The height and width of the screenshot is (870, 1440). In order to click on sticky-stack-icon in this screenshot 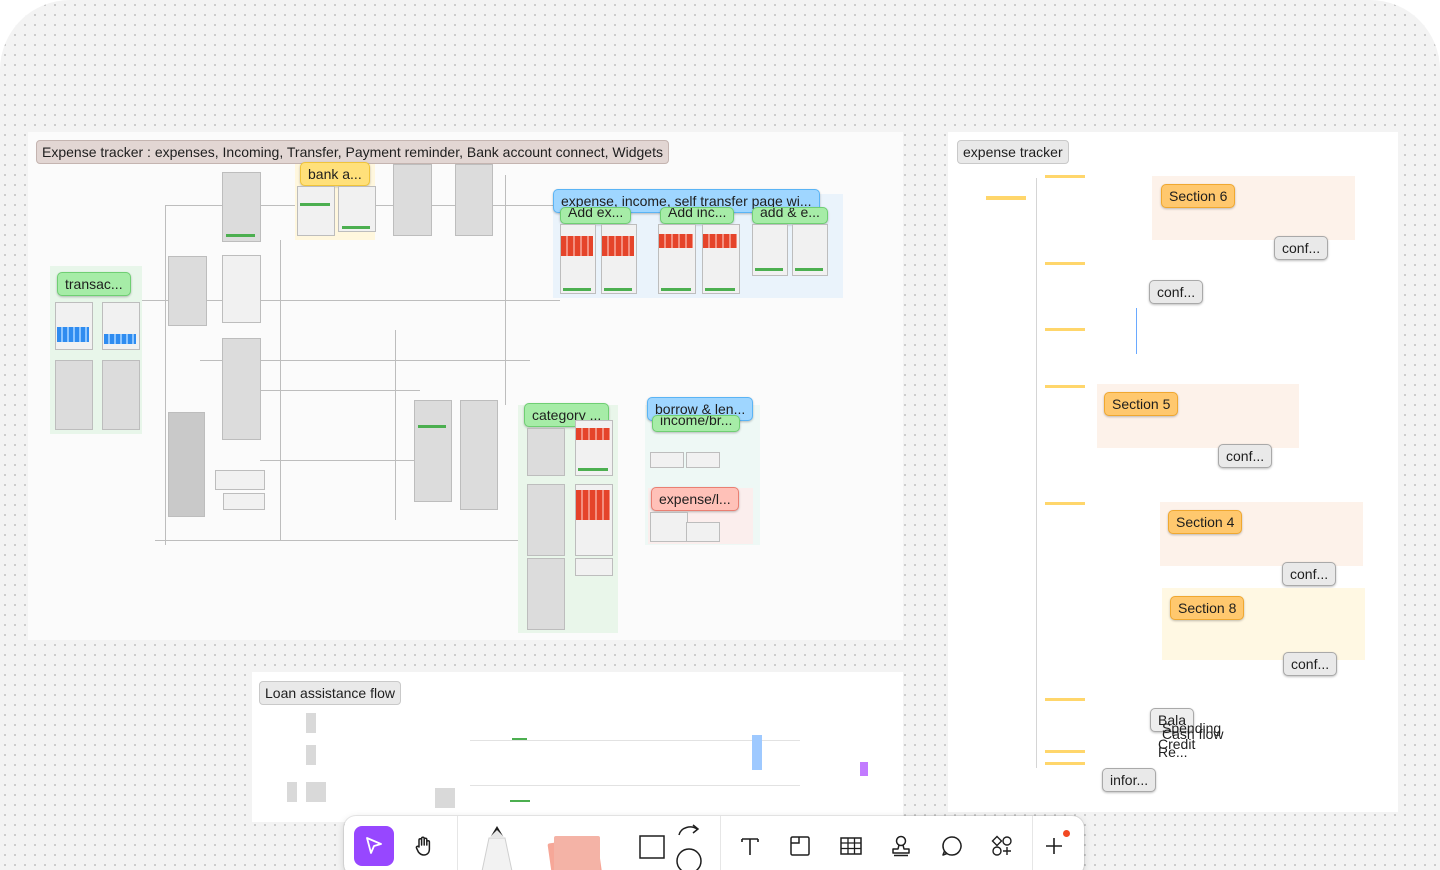, I will do `click(575, 853)`.